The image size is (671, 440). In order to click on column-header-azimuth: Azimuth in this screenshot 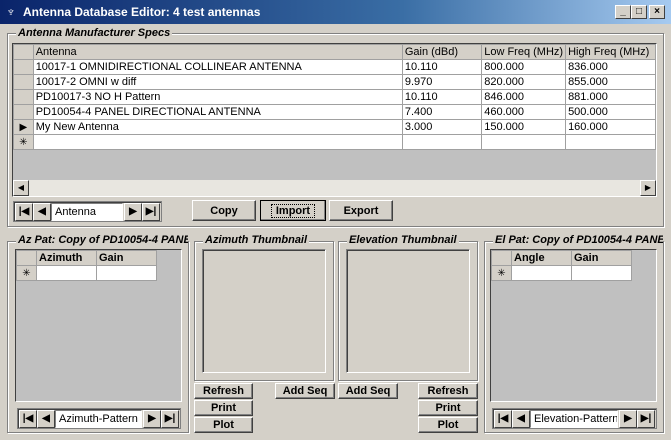, I will do `click(66, 258)`.